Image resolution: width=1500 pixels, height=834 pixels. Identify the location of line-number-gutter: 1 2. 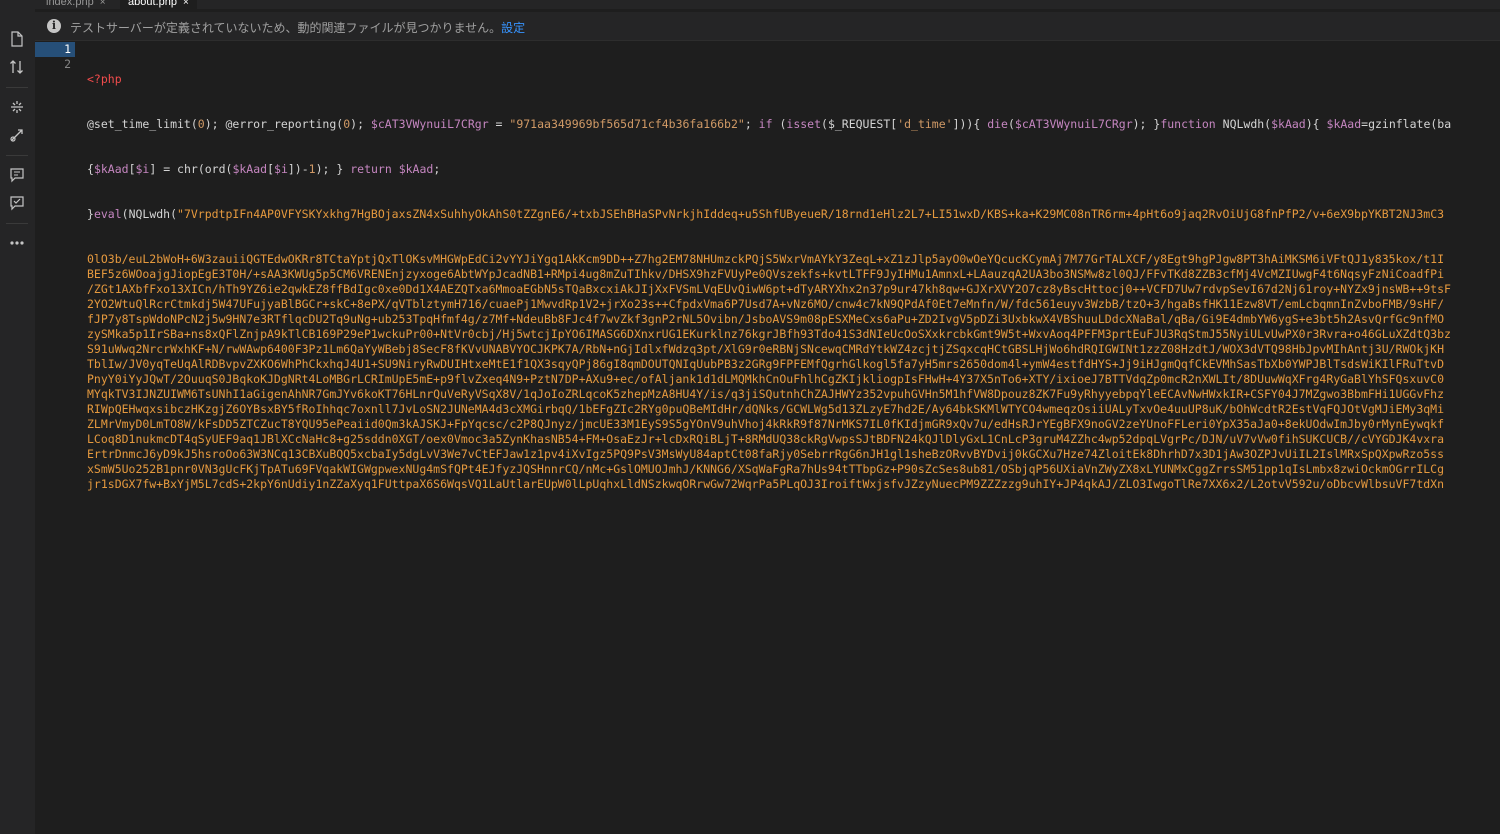
(55, 57).